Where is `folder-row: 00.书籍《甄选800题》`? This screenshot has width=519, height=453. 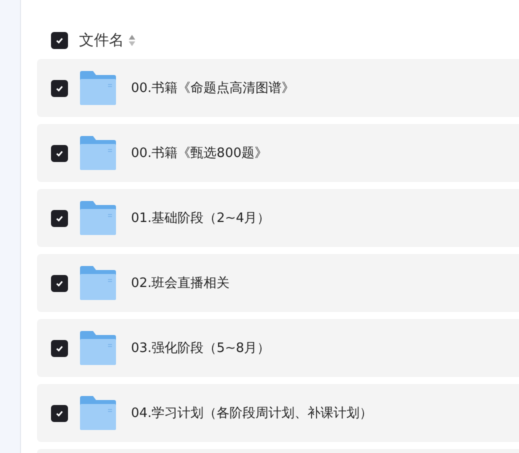
folder-row: 00.书籍《甄选800题》 is located at coordinates (278, 153).